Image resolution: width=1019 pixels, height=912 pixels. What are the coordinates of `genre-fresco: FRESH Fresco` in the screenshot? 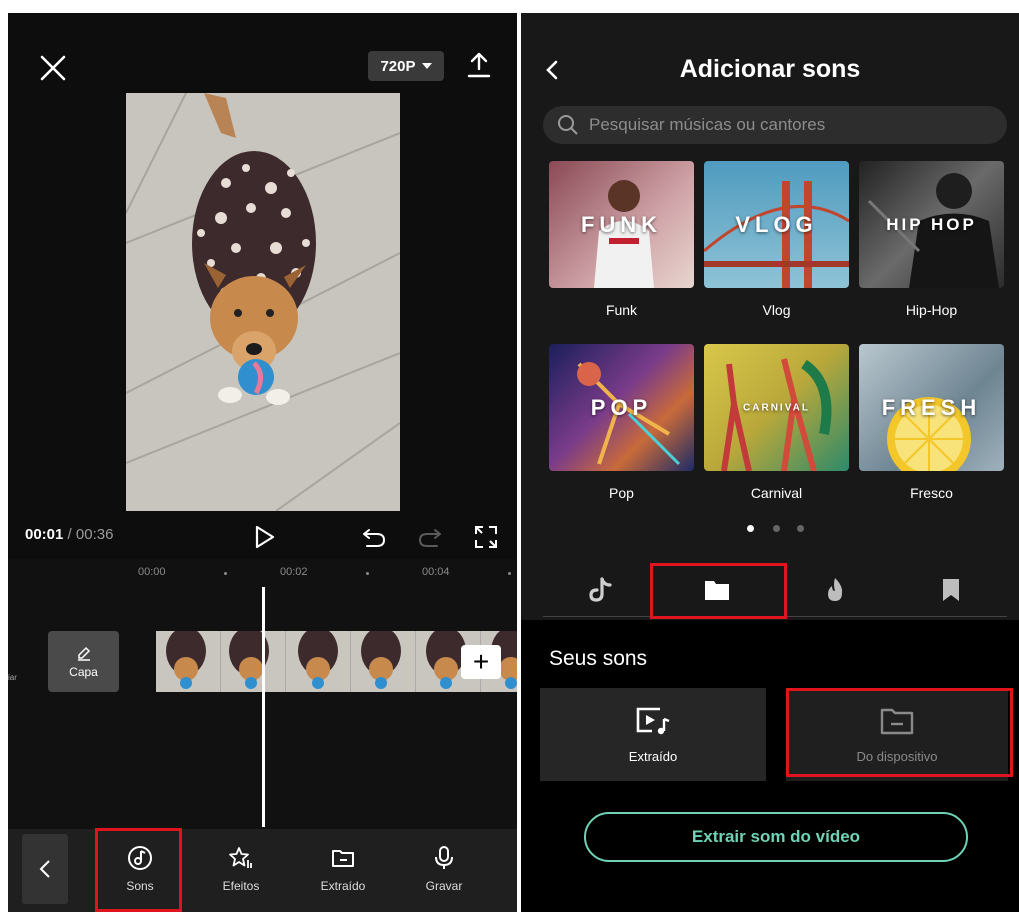 It's located at (931, 422).